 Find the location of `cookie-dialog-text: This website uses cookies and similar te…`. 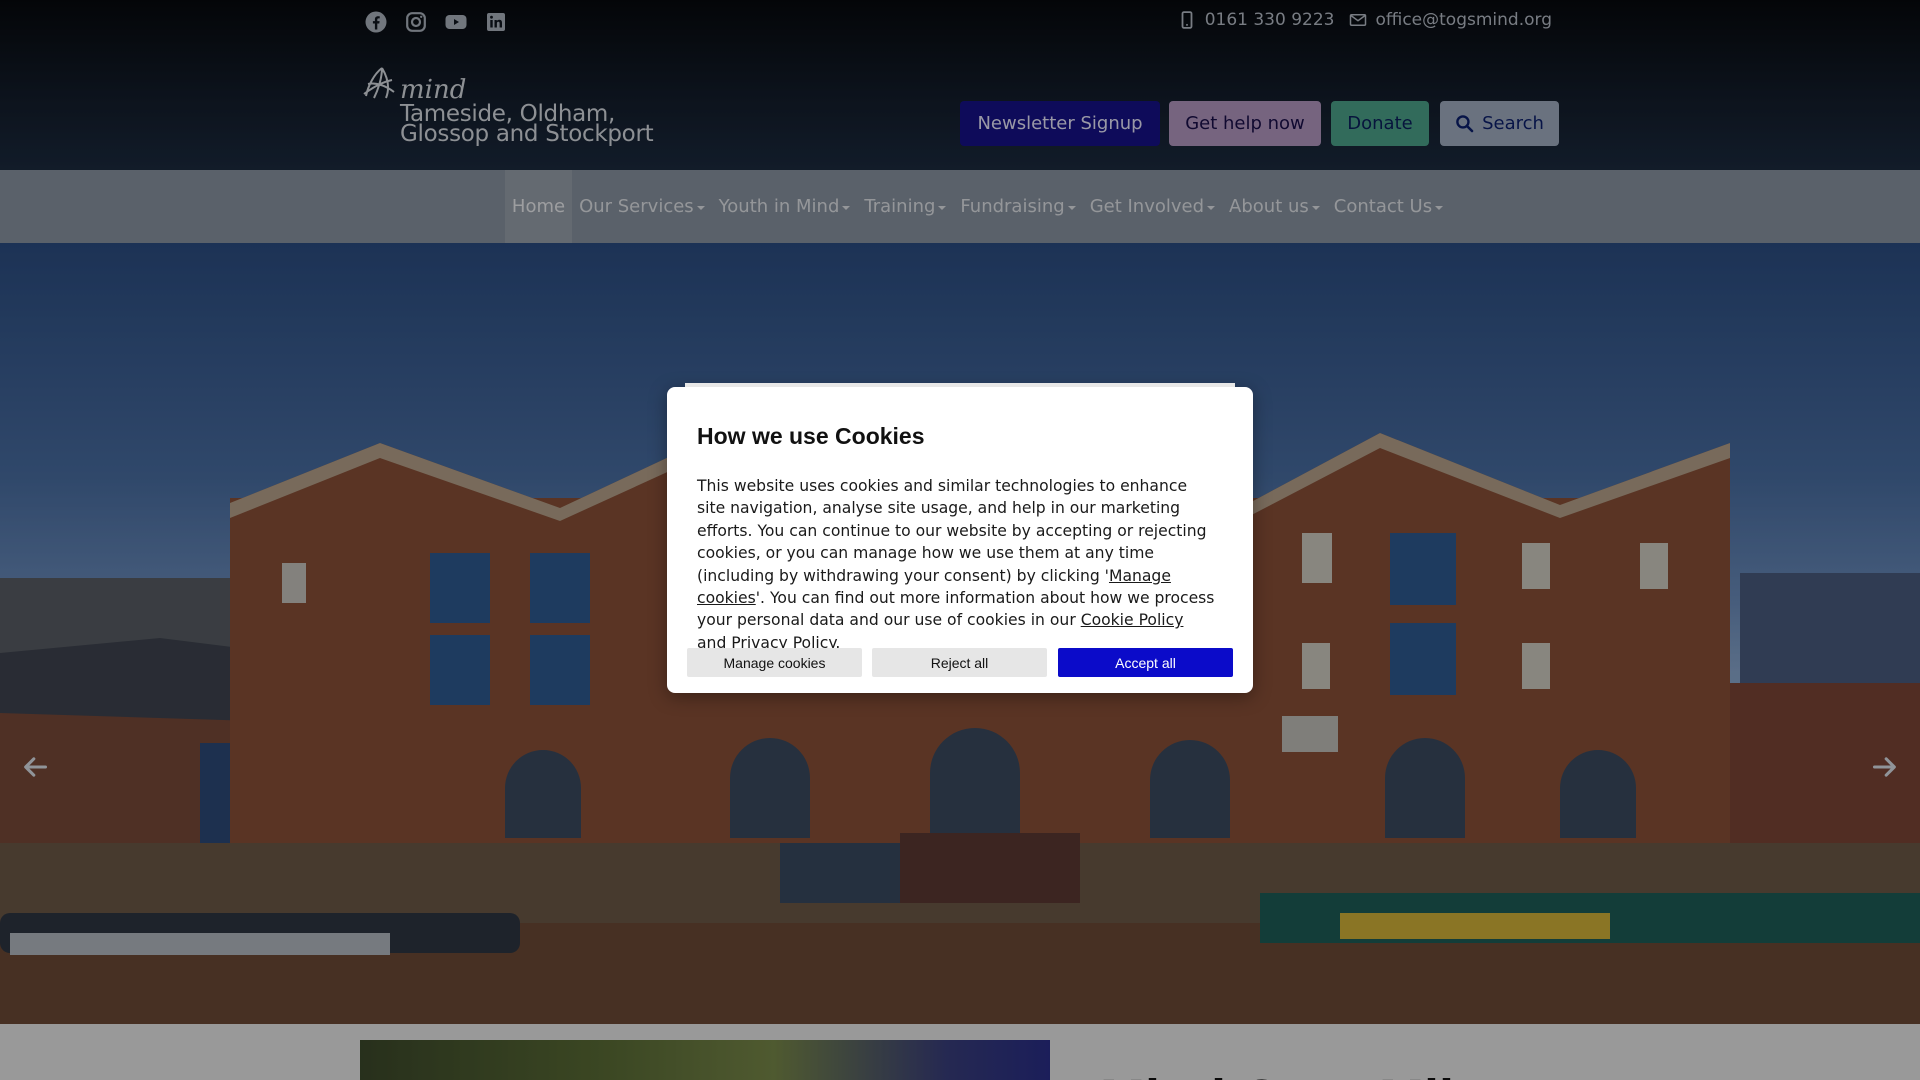

cookie-dialog-text: This website uses cookies and similar te… is located at coordinates (957, 564).